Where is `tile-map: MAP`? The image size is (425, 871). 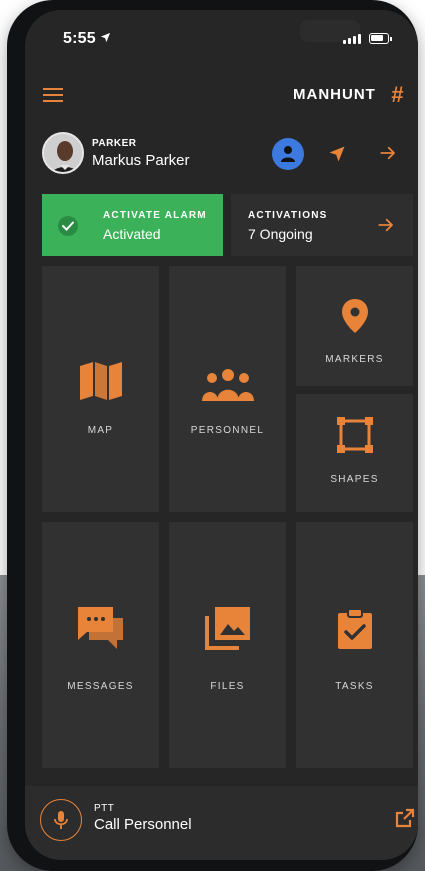
tile-map: MAP is located at coordinates (100, 389).